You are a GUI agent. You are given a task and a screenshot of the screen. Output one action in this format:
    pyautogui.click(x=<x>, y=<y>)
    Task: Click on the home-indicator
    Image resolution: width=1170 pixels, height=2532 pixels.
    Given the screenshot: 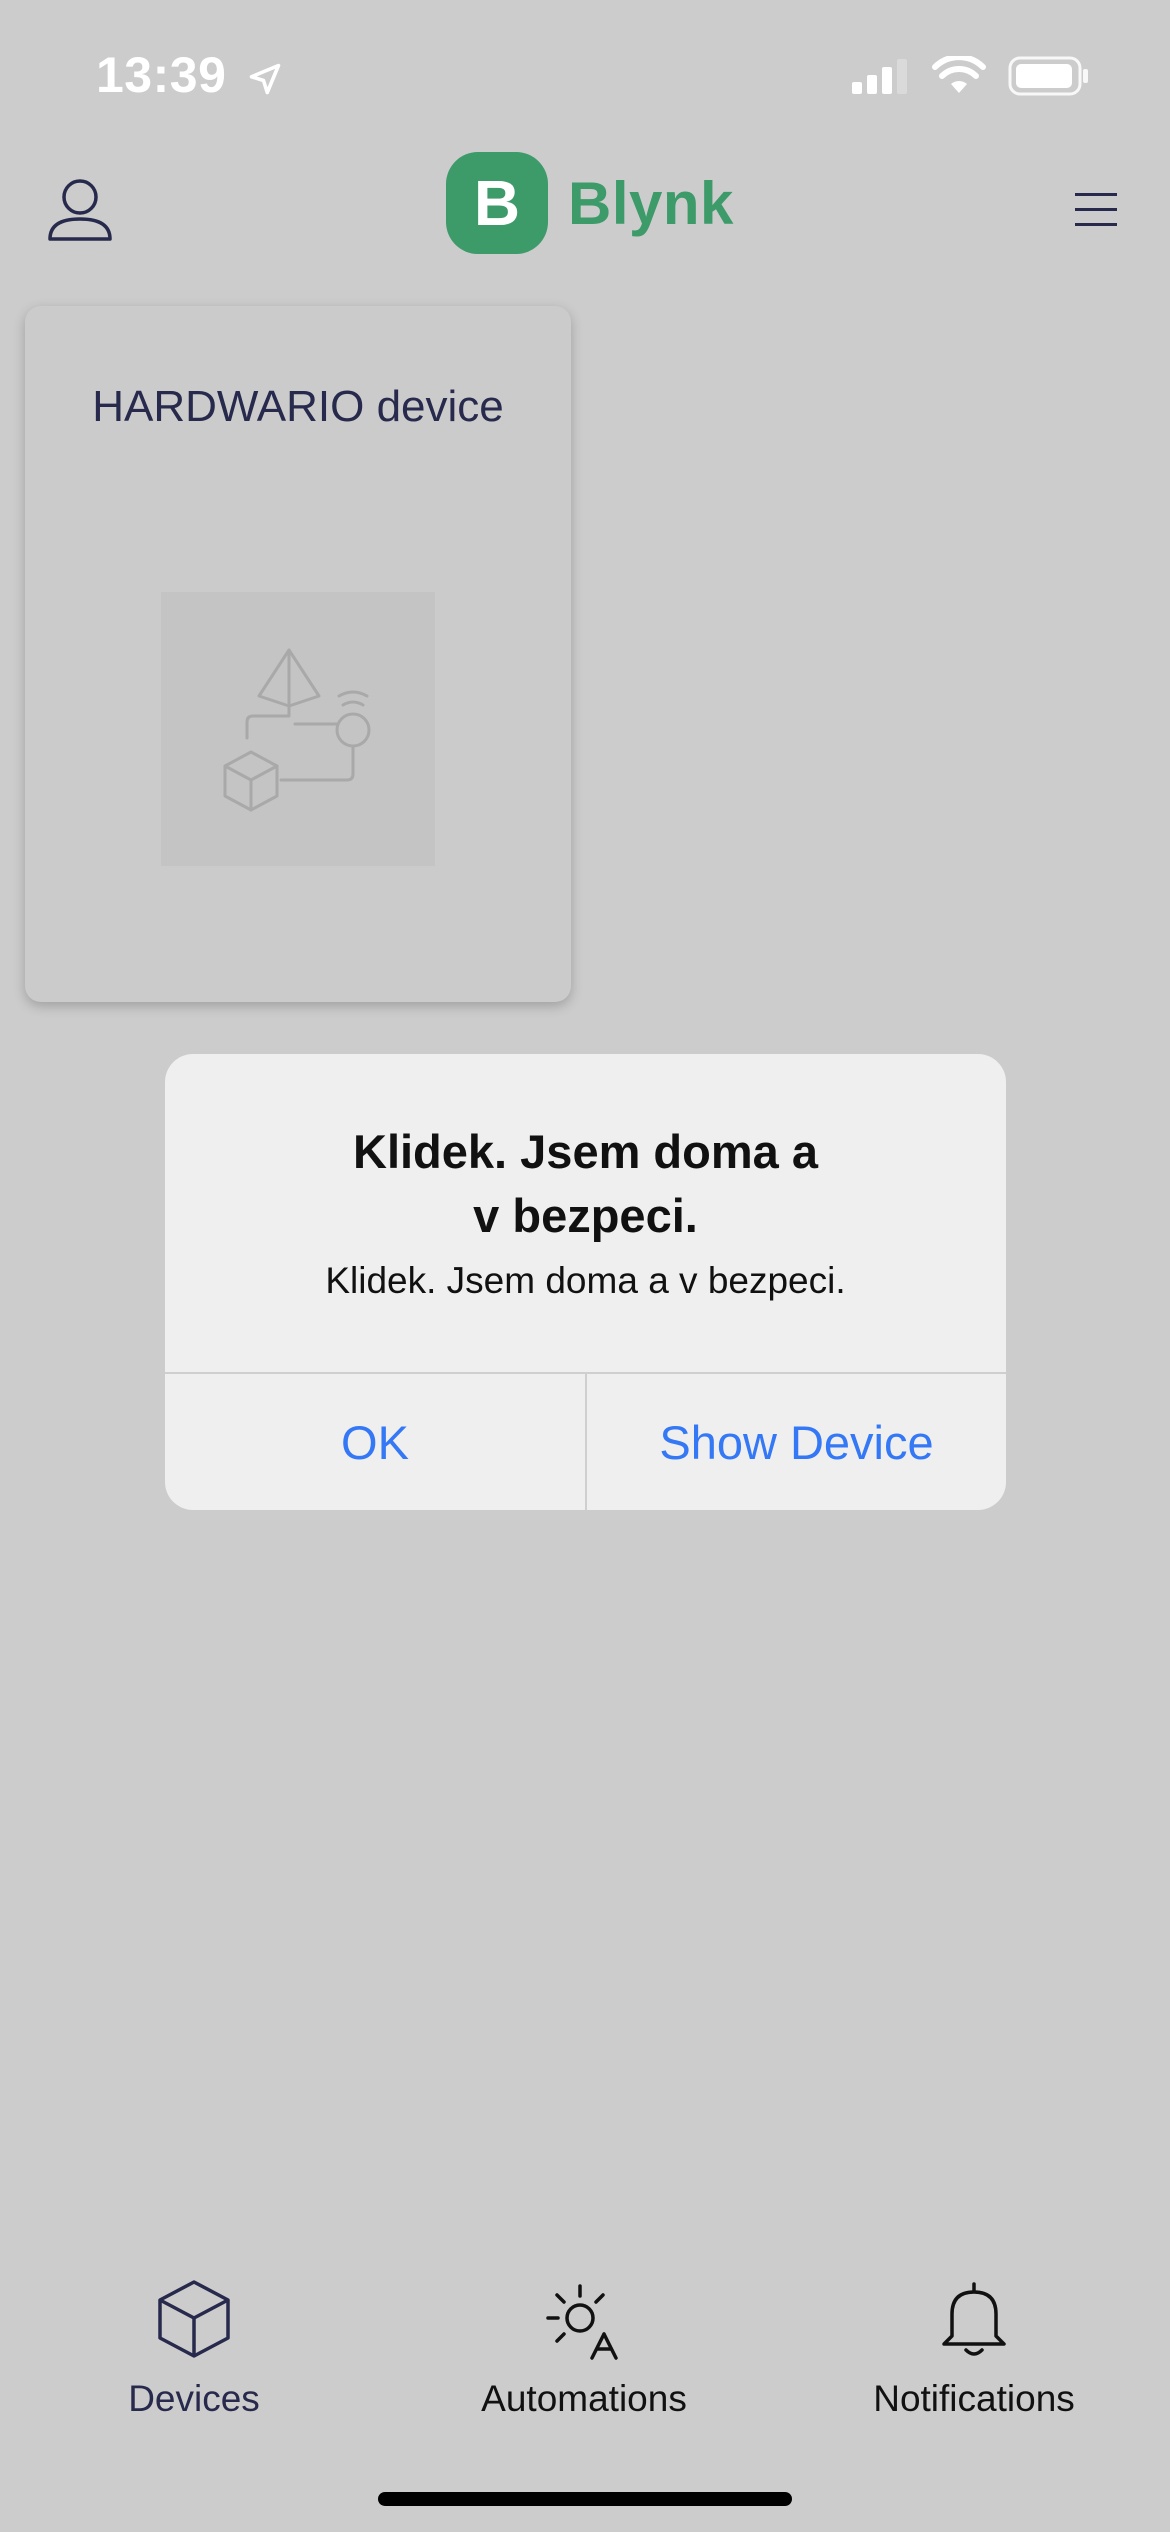 What is the action you would take?
    pyautogui.click(x=585, y=2499)
    